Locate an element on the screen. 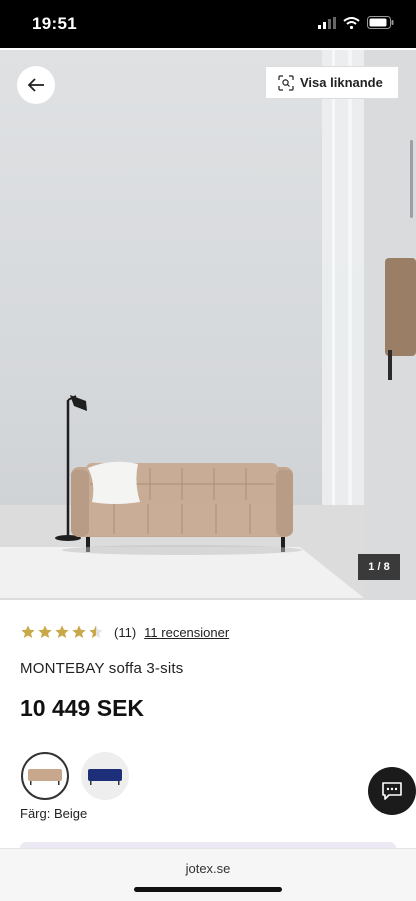 This screenshot has height=901, width=416. status-icons is located at coordinates (356, 22).